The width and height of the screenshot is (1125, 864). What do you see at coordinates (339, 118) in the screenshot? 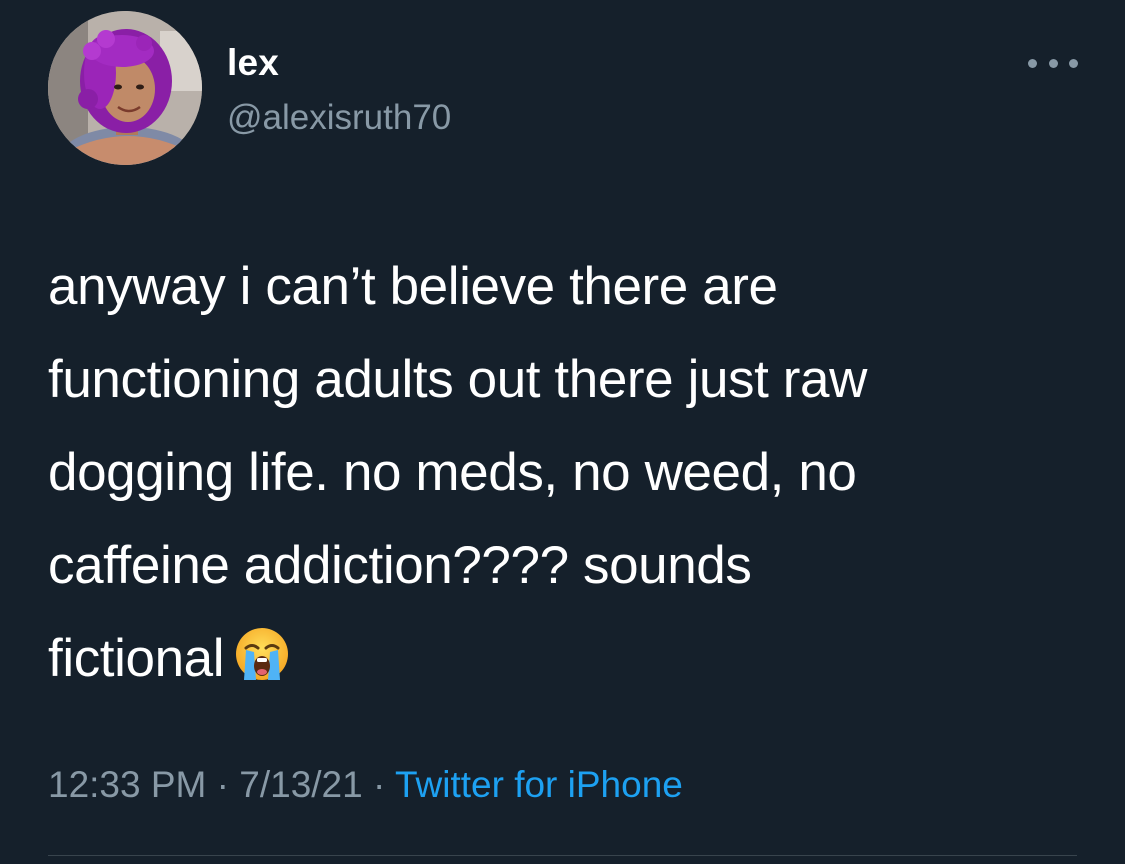
I see `user-handle: @alexisruth70` at bounding box center [339, 118].